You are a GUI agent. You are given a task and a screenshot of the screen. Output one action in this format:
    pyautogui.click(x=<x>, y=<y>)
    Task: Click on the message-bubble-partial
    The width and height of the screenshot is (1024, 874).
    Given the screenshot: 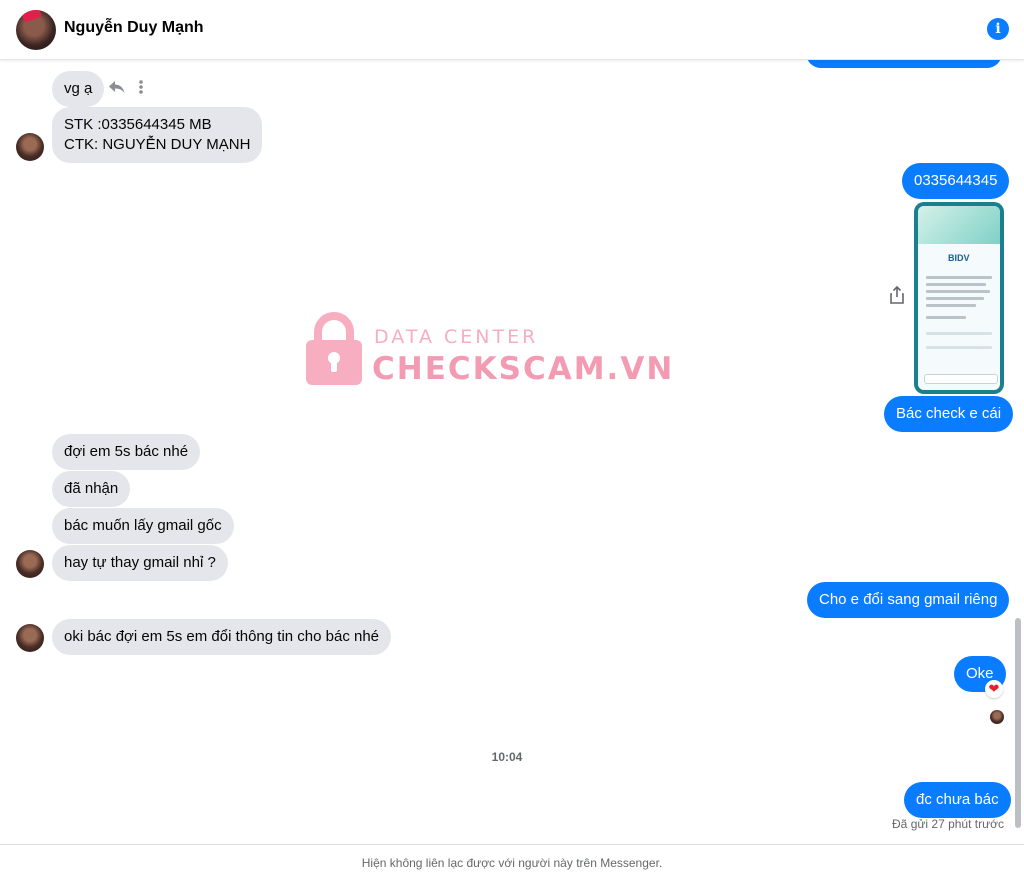 What is the action you would take?
    pyautogui.click(x=904, y=64)
    